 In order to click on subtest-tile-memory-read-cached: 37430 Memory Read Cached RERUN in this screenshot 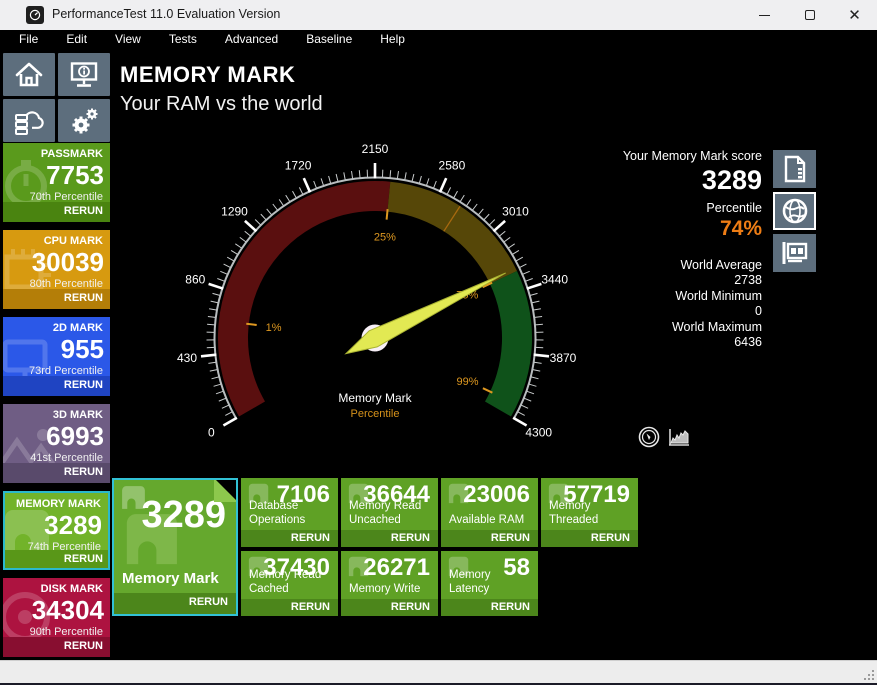, I will do `click(289, 583)`.